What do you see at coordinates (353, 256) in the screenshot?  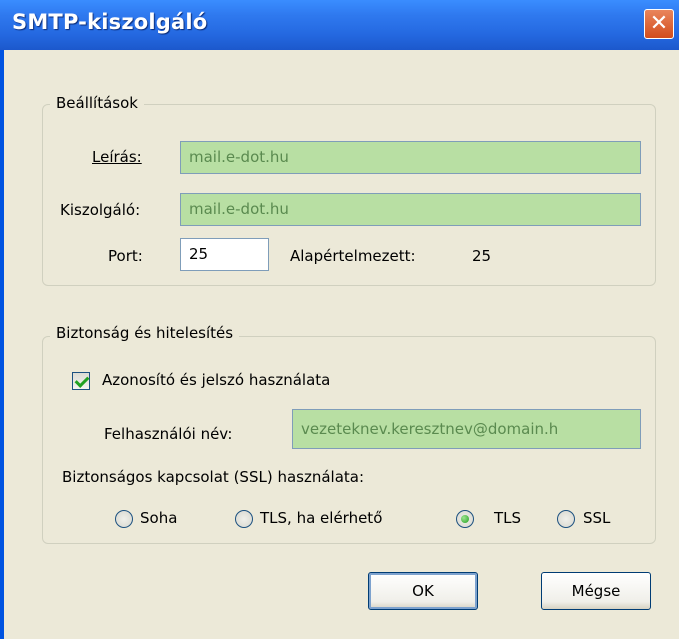 I see `default-port-label: Alapértelmezett:` at bounding box center [353, 256].